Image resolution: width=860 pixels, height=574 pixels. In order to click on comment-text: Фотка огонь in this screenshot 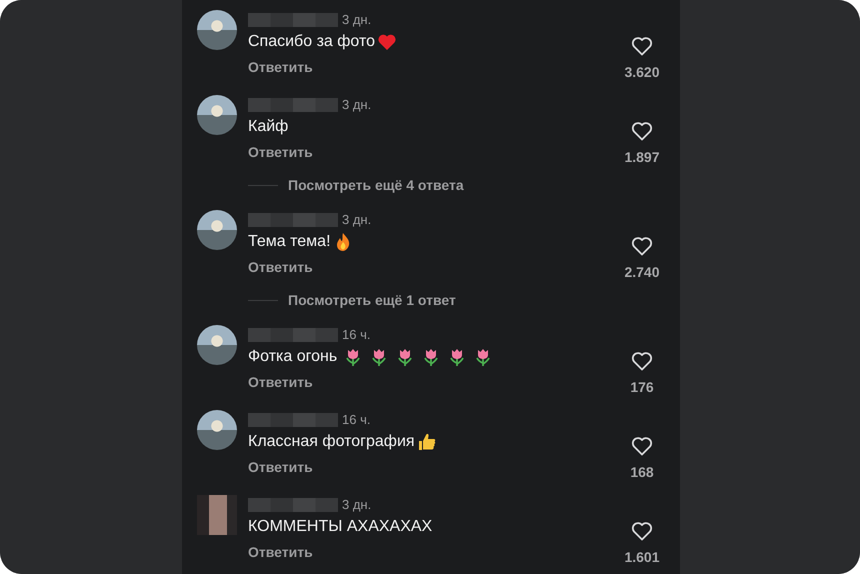, I will do `click(293, 357)`.